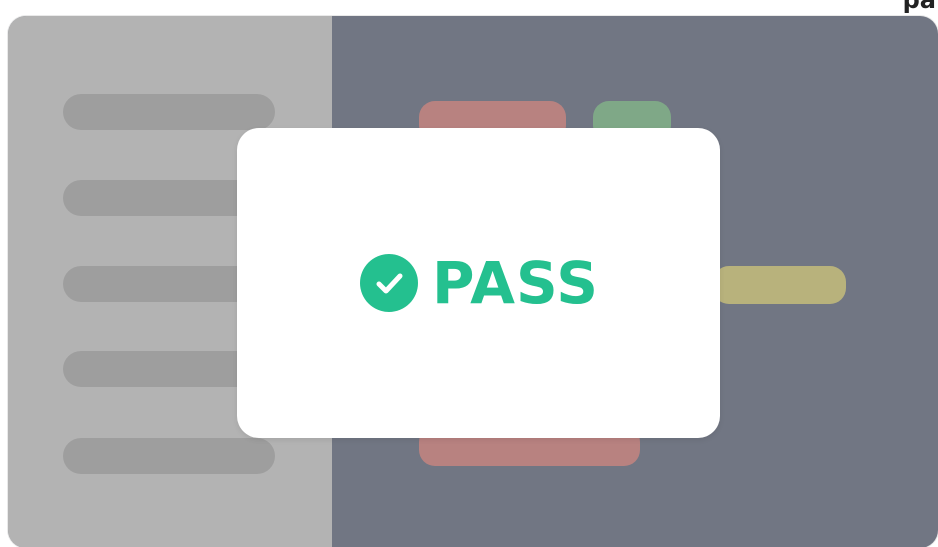 The height and width of the screenshot is (547, 938). I want to click on check-circle-icon, so click(388, 283).